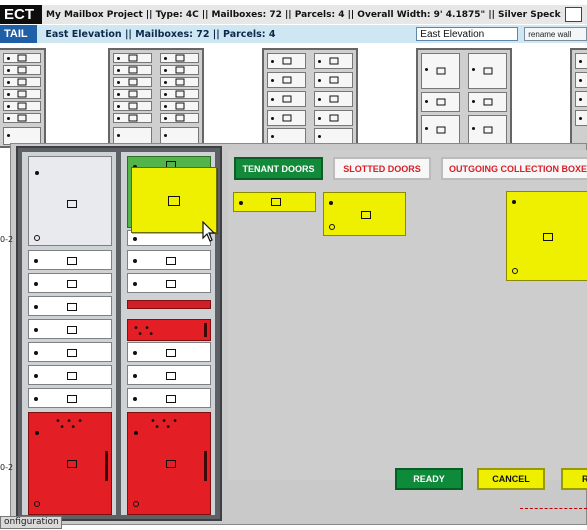  Describe the element at coordinates (169, 304) in the screenshot. I see `outgoing-mail-slot` at that location.